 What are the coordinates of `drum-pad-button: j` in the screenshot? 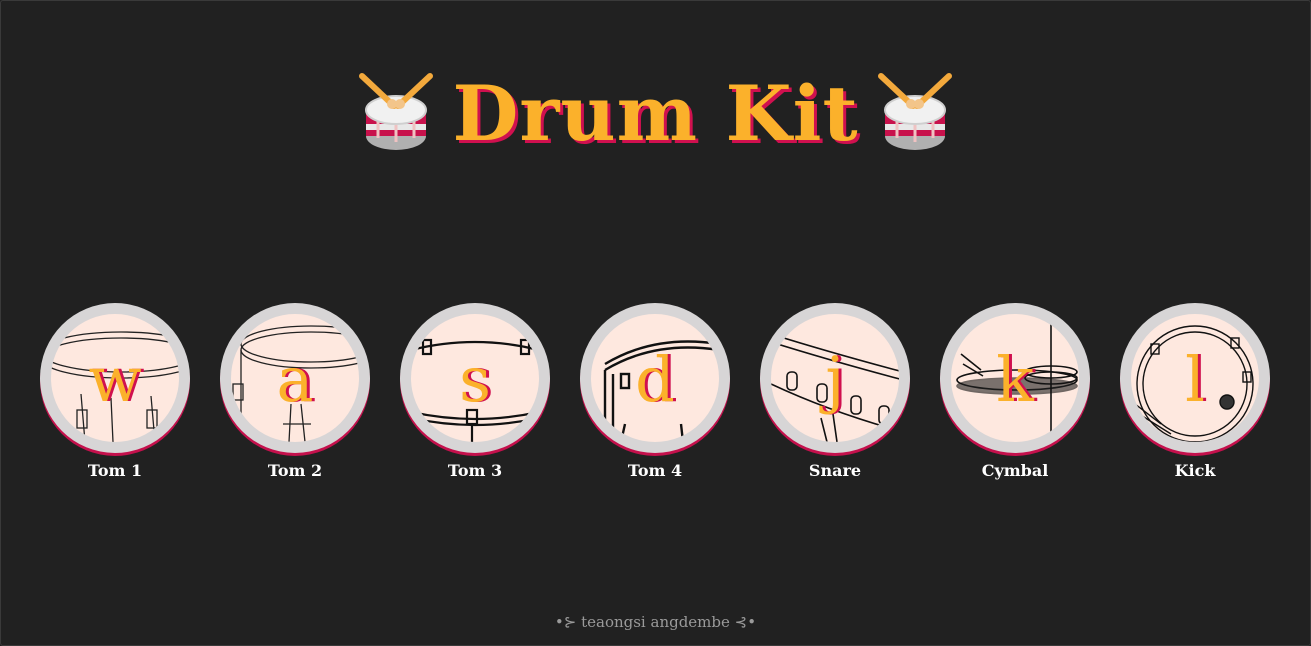 It's located at (835, 378).